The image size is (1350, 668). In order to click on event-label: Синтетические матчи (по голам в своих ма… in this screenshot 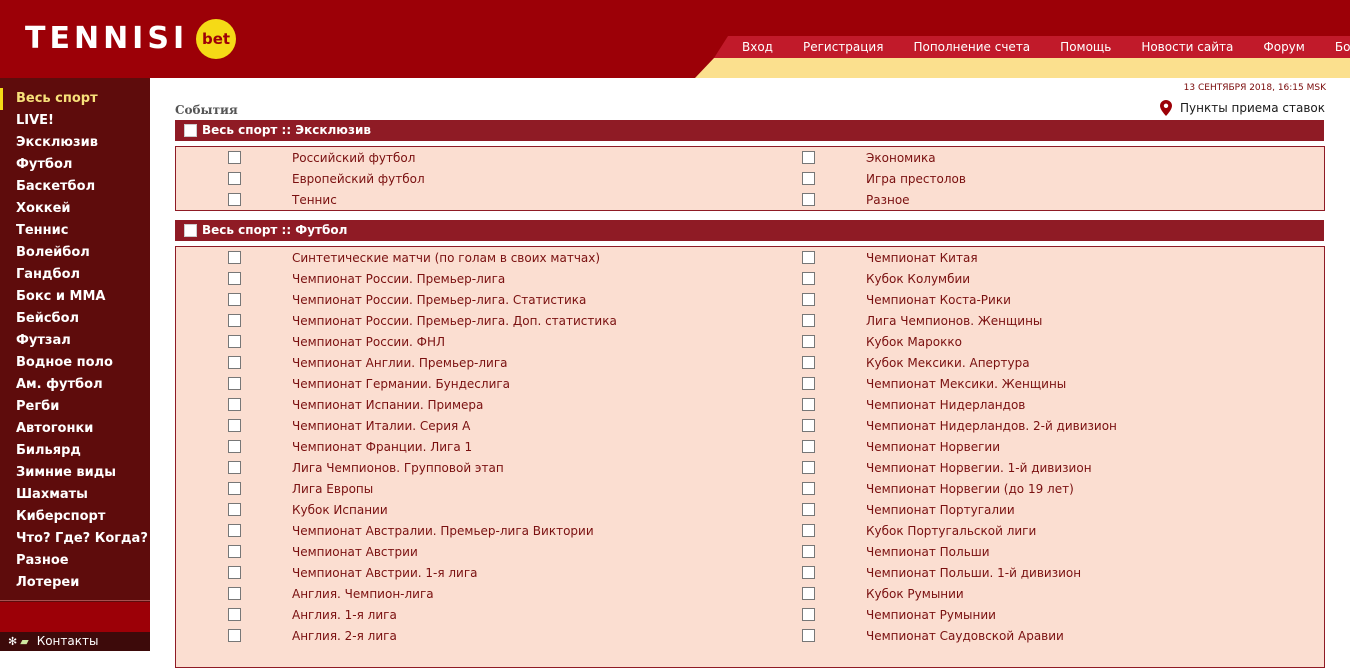, I will do `click(446, 258)`.